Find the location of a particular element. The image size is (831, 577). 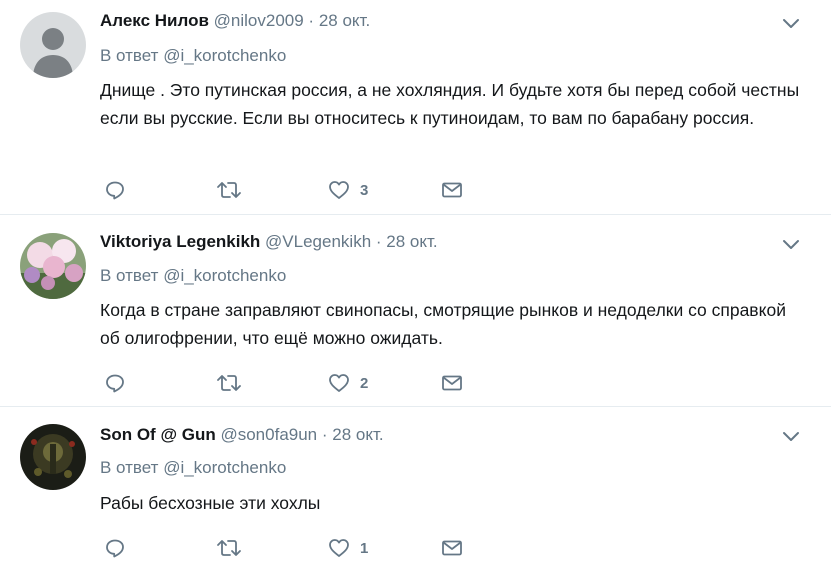

tweet-actions: 2 is located at coordinates (300, 383).